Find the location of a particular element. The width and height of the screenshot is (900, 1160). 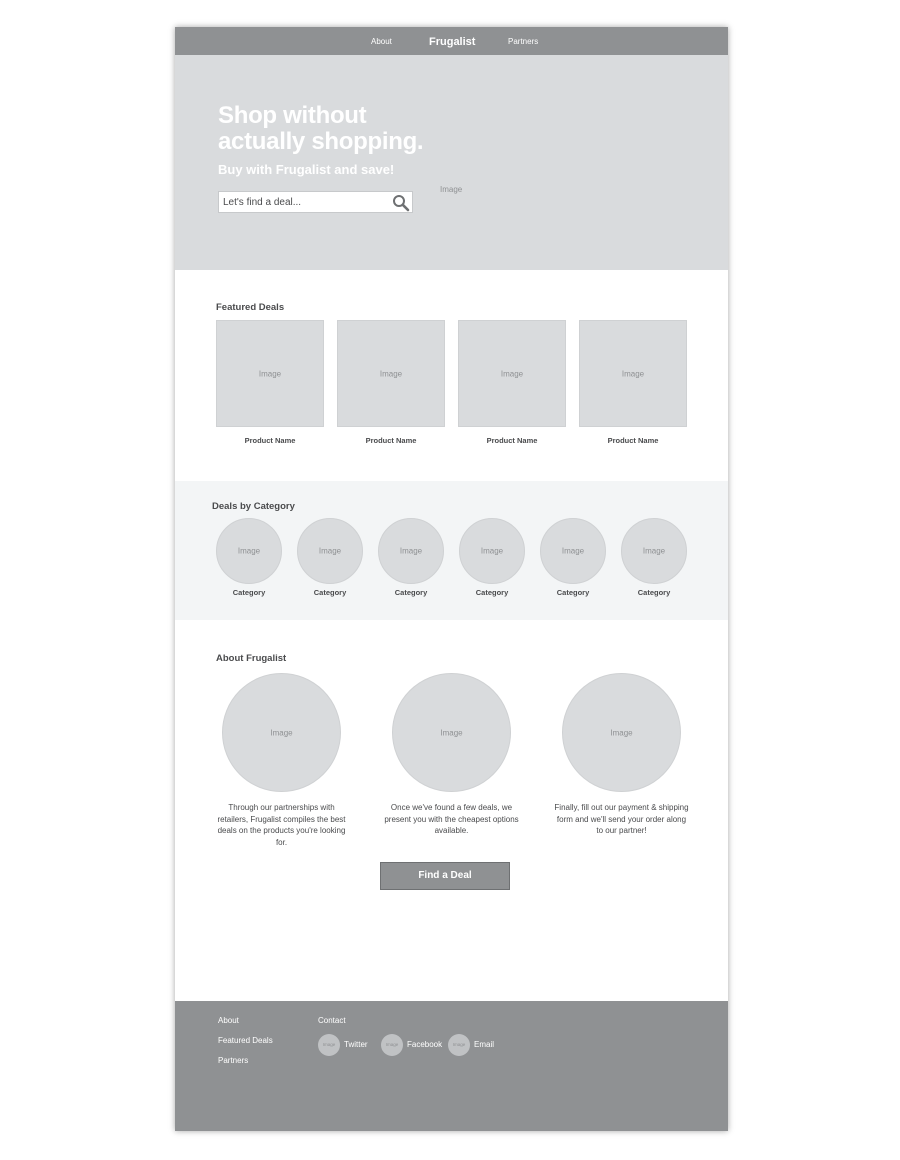

facebook-icon: Image is located at coordinates (392, 1045).